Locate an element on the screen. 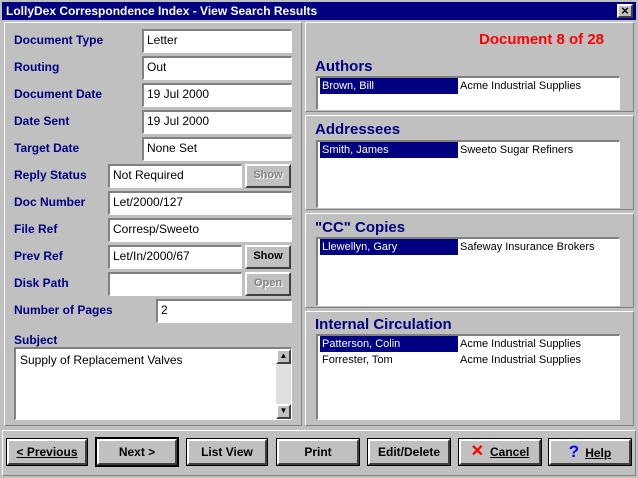  addressees-title: Addressees is located at coordinates (358, 129).